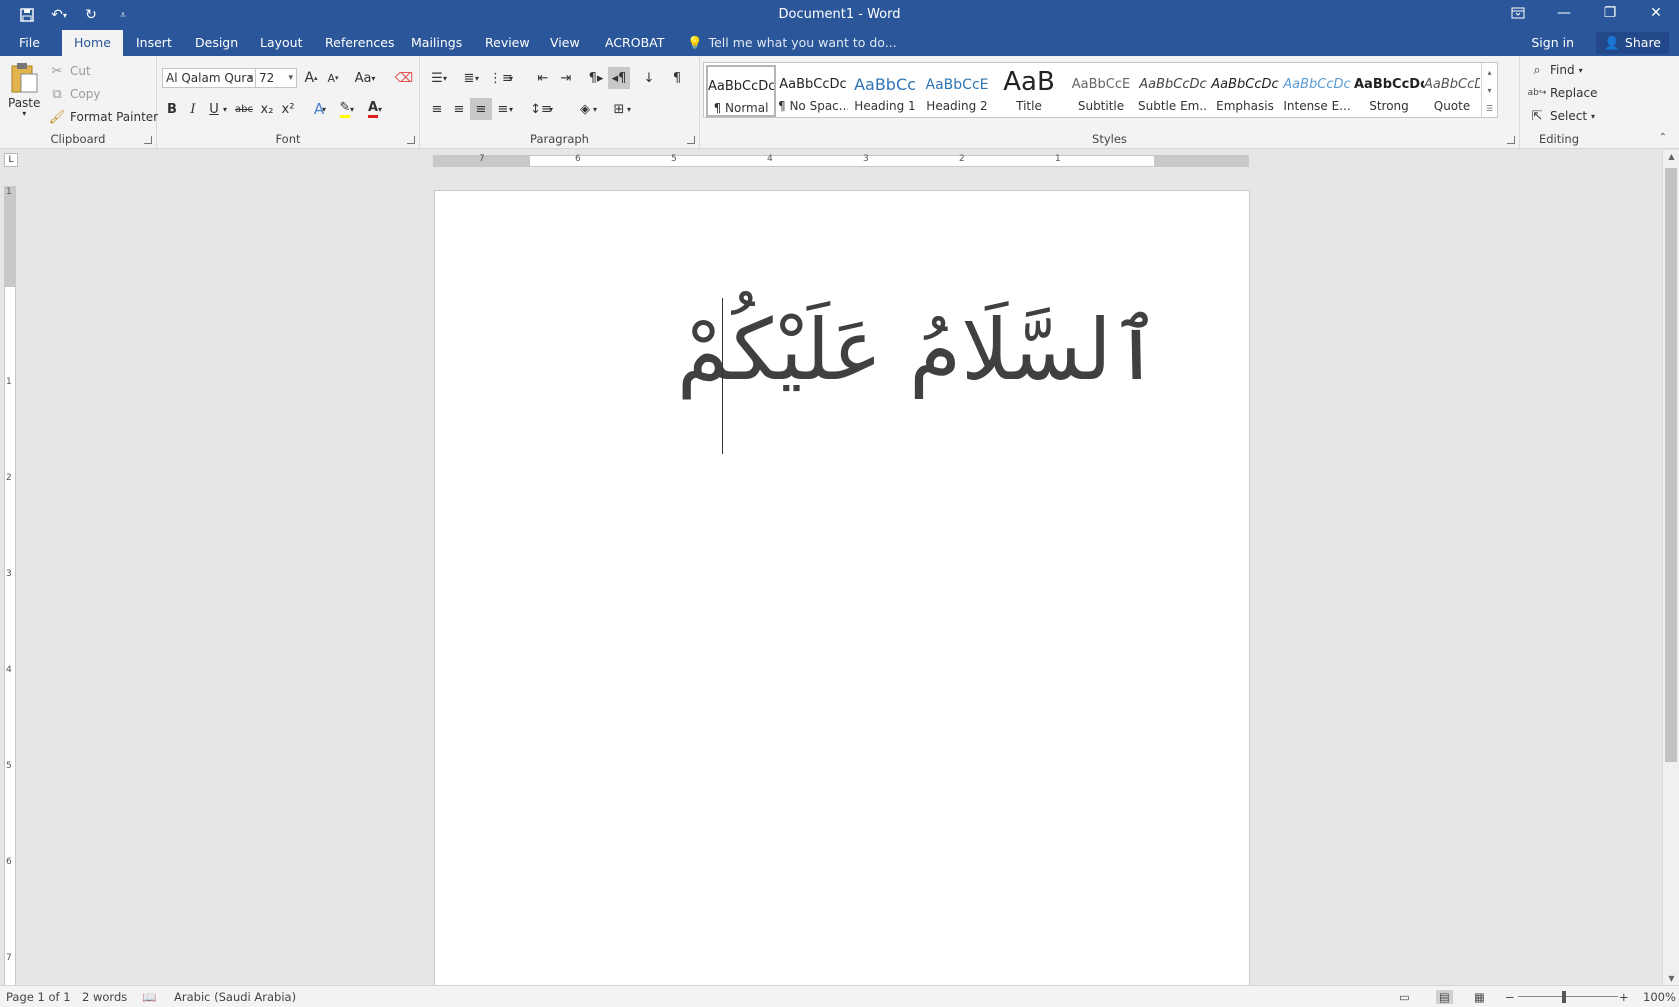  Describe the element at coordinates (92, 43) in the screenshot. I see `tab-home: Home` at that location.